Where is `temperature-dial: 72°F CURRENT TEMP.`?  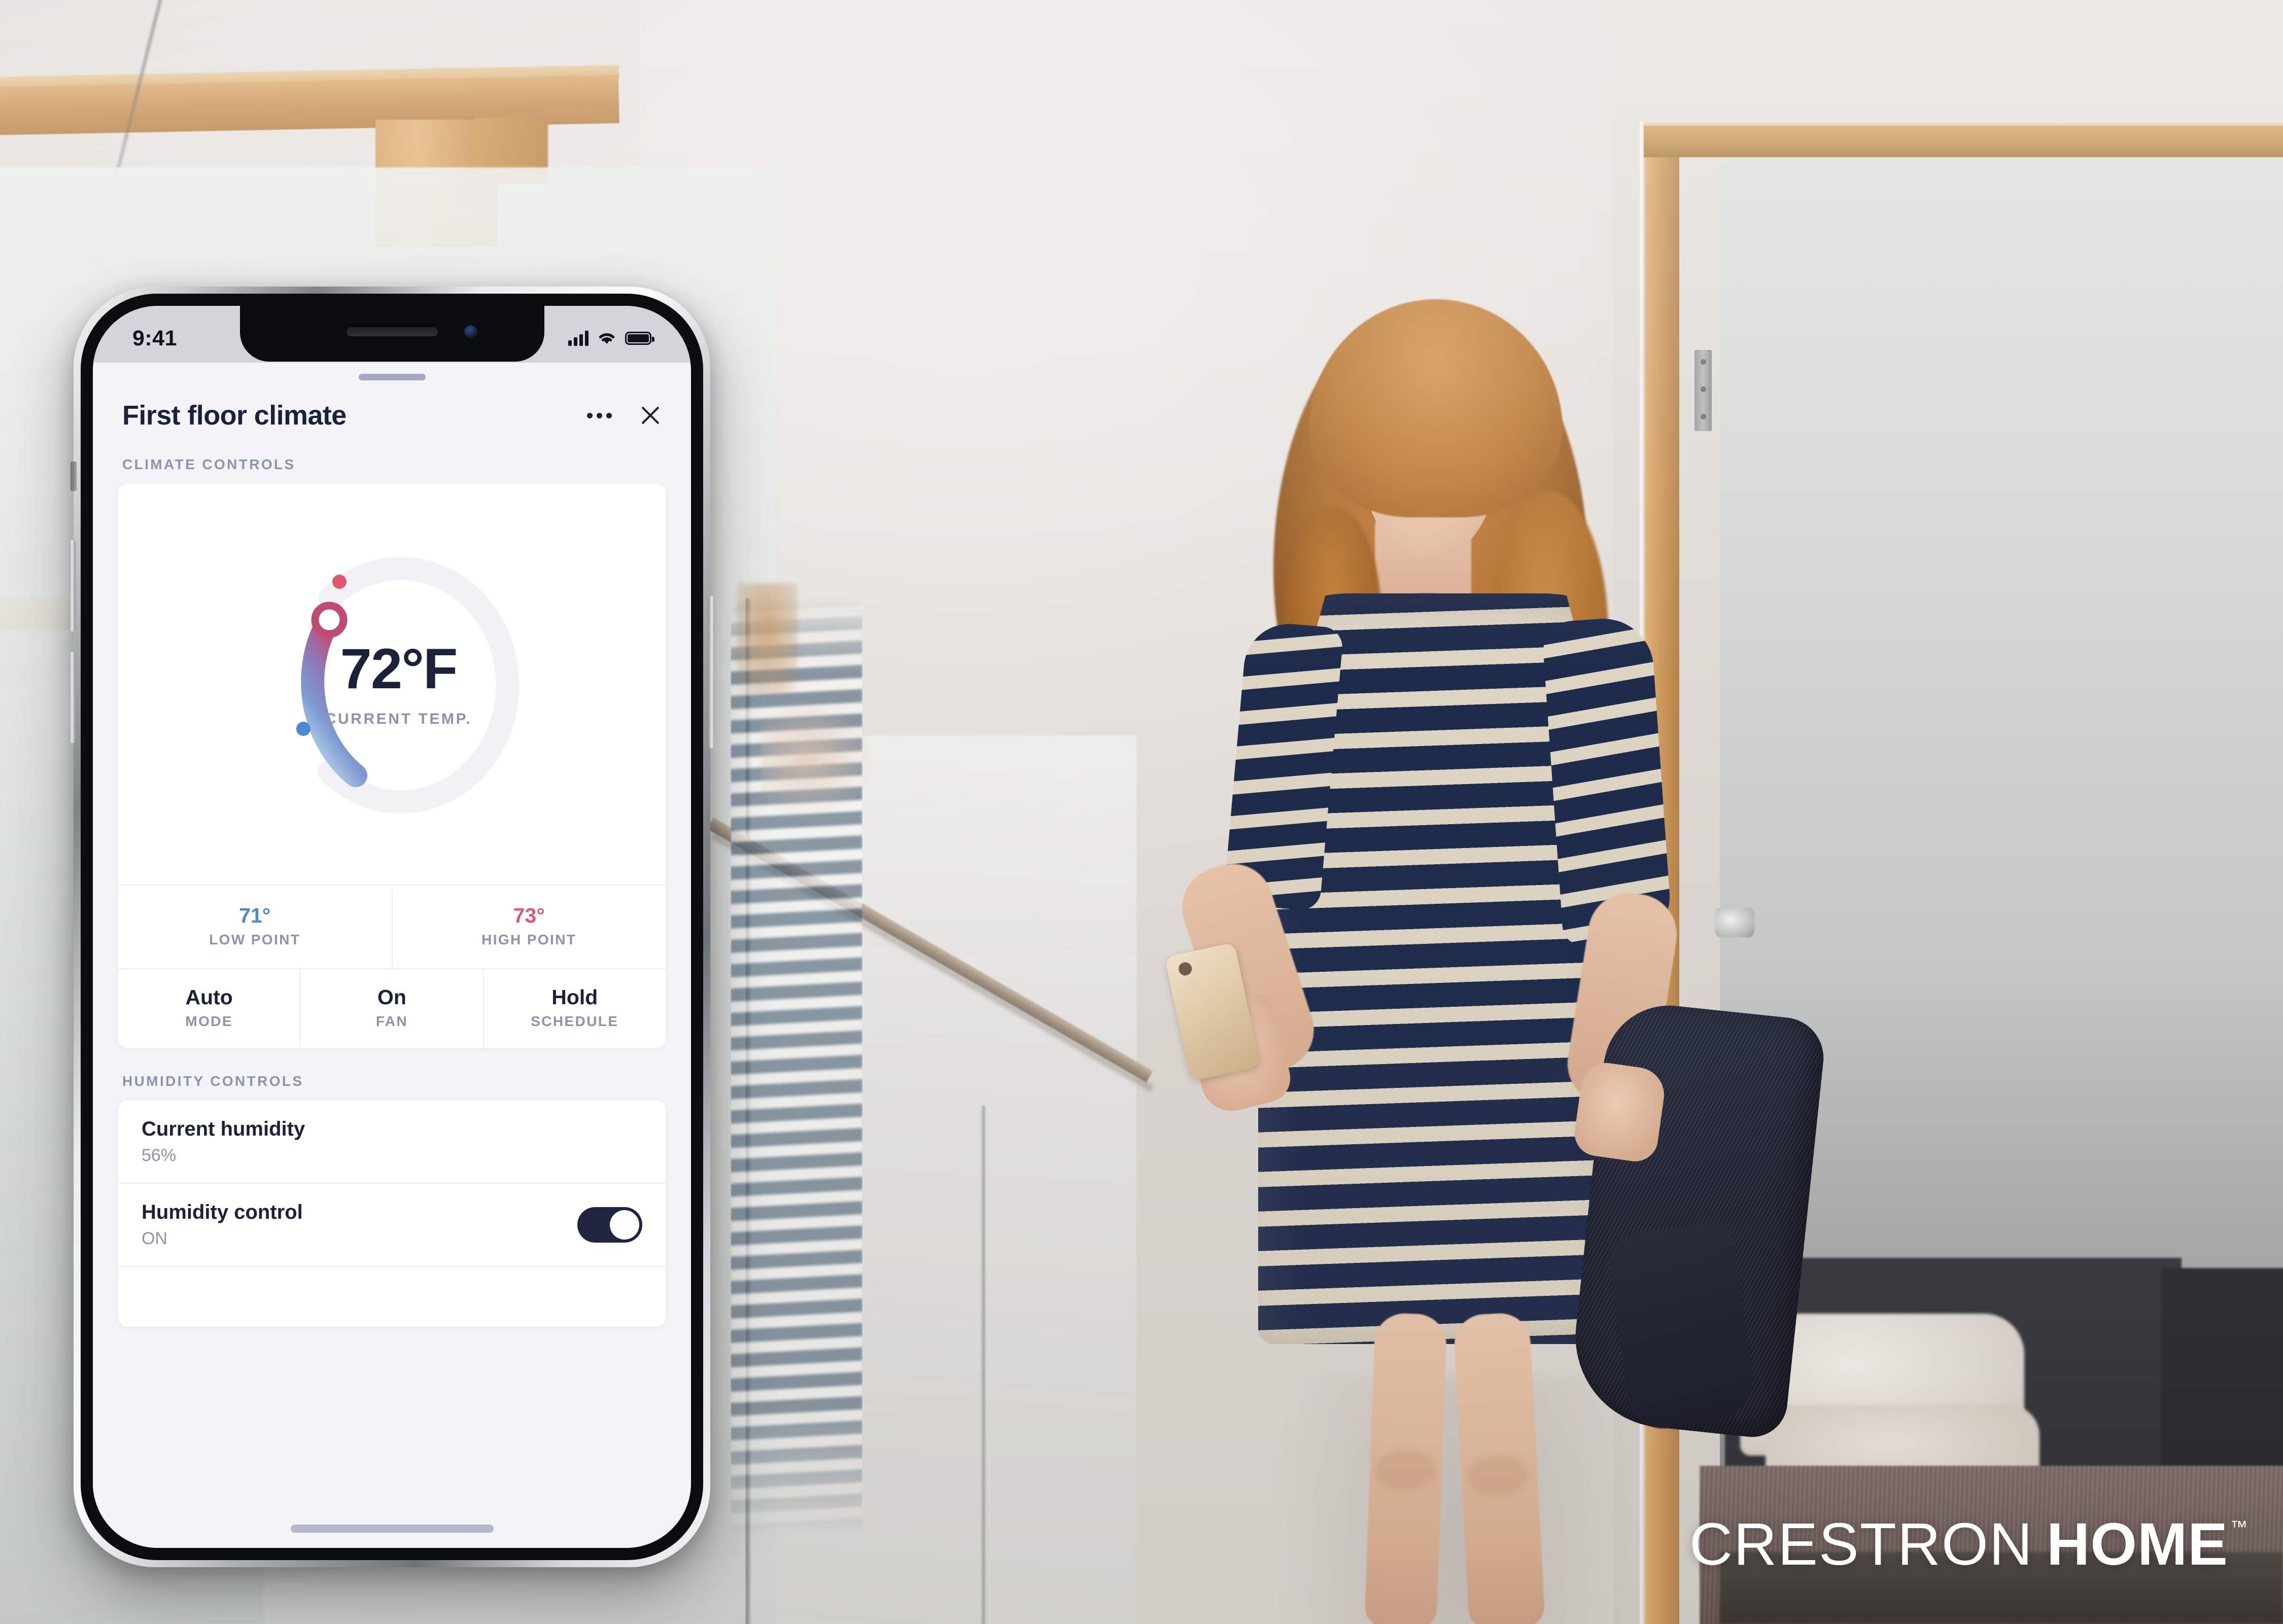 temperature-dial: 72°F CURRENT TEMP. is located at coordinates (392, 684).